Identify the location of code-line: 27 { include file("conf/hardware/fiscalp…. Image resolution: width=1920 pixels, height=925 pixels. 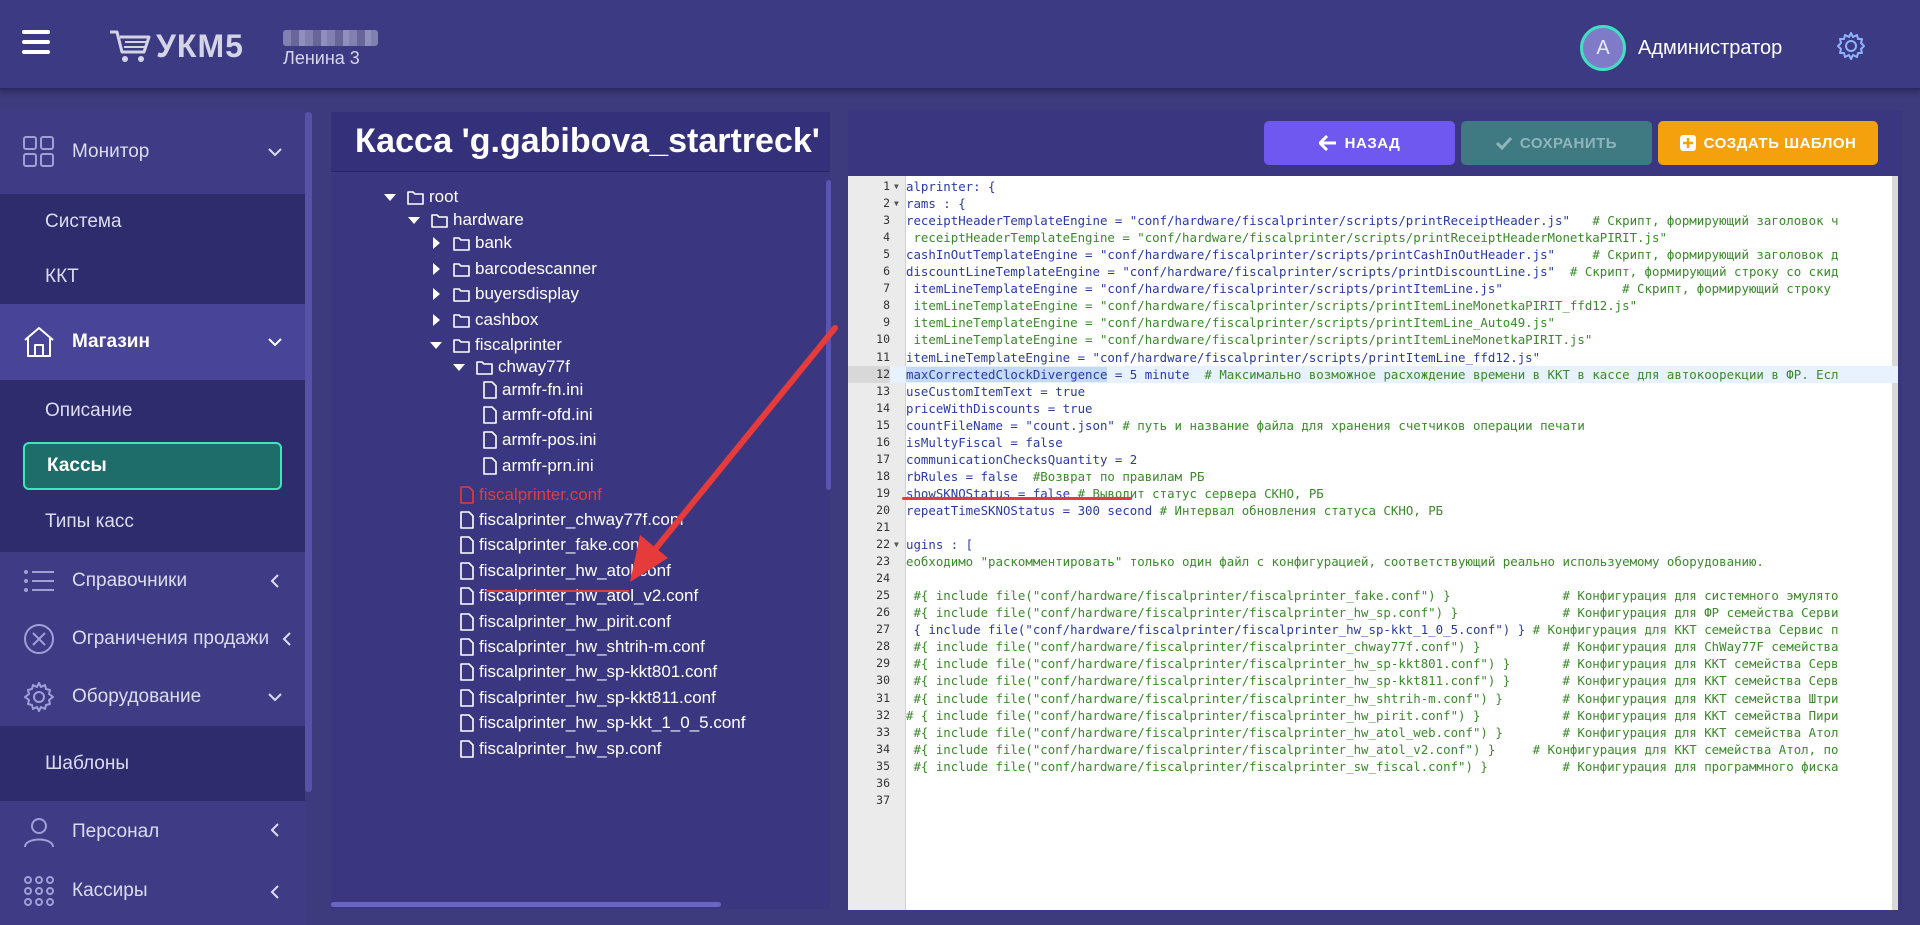
(1373, 629).